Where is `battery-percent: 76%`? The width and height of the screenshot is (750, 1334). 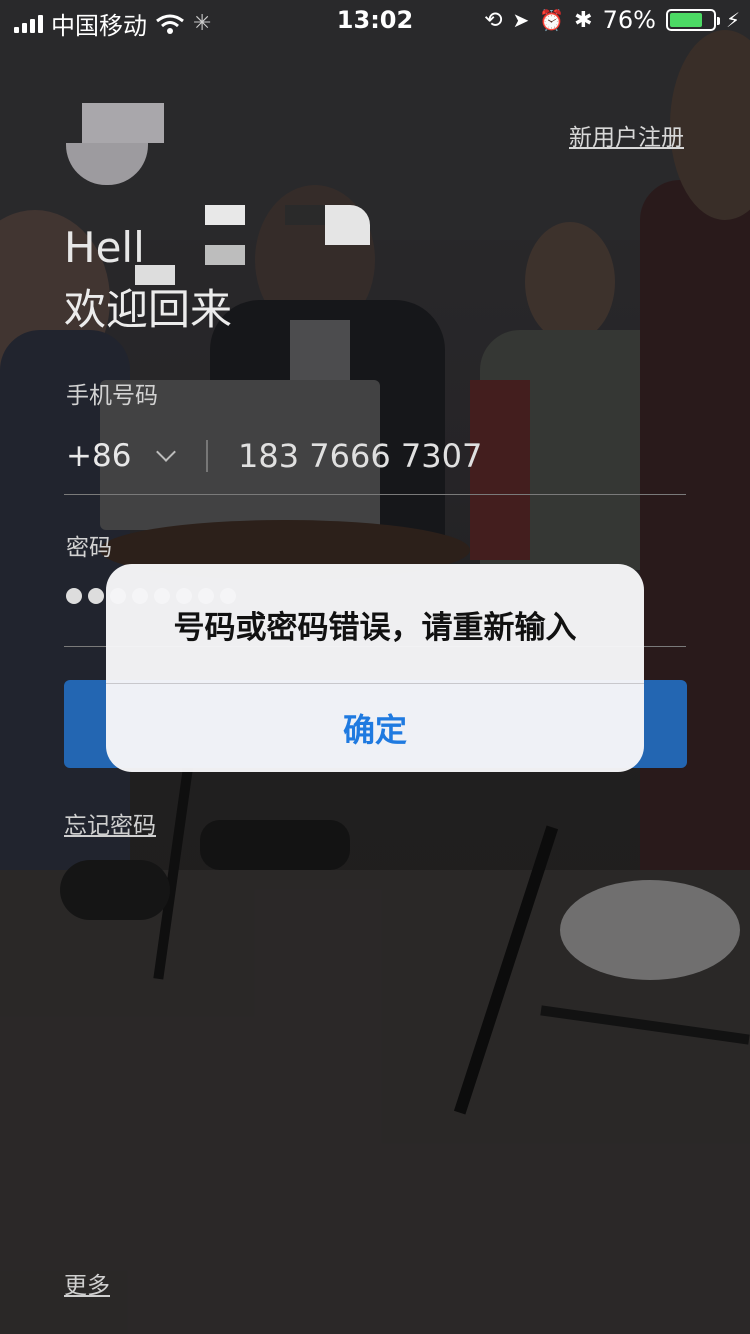
battery-percent: 76% is located at coordinates (629, 20).